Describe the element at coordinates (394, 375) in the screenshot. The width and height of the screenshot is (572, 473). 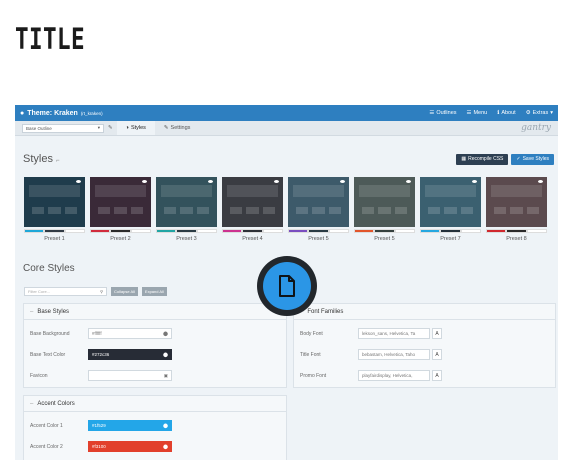
I see `field-input: playfairdisplay, Helvetica,` at that location.